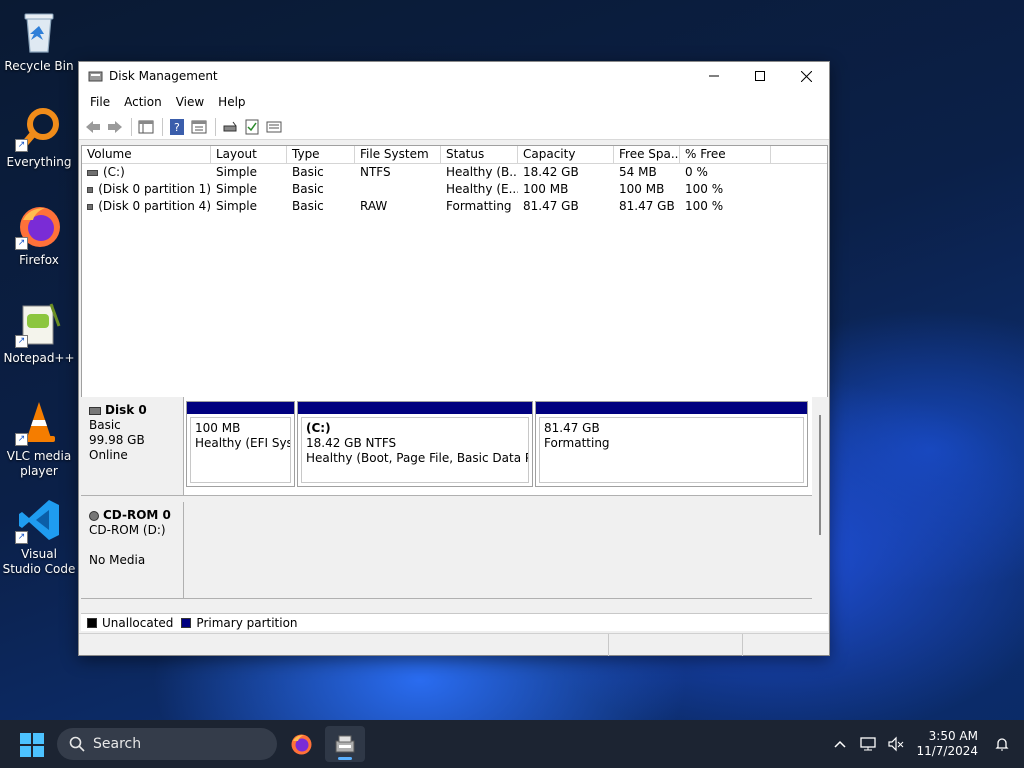 The height and width of the screenshot is (768, 1024). I want to click on show-hidden-icons-button, so click(840, 744).